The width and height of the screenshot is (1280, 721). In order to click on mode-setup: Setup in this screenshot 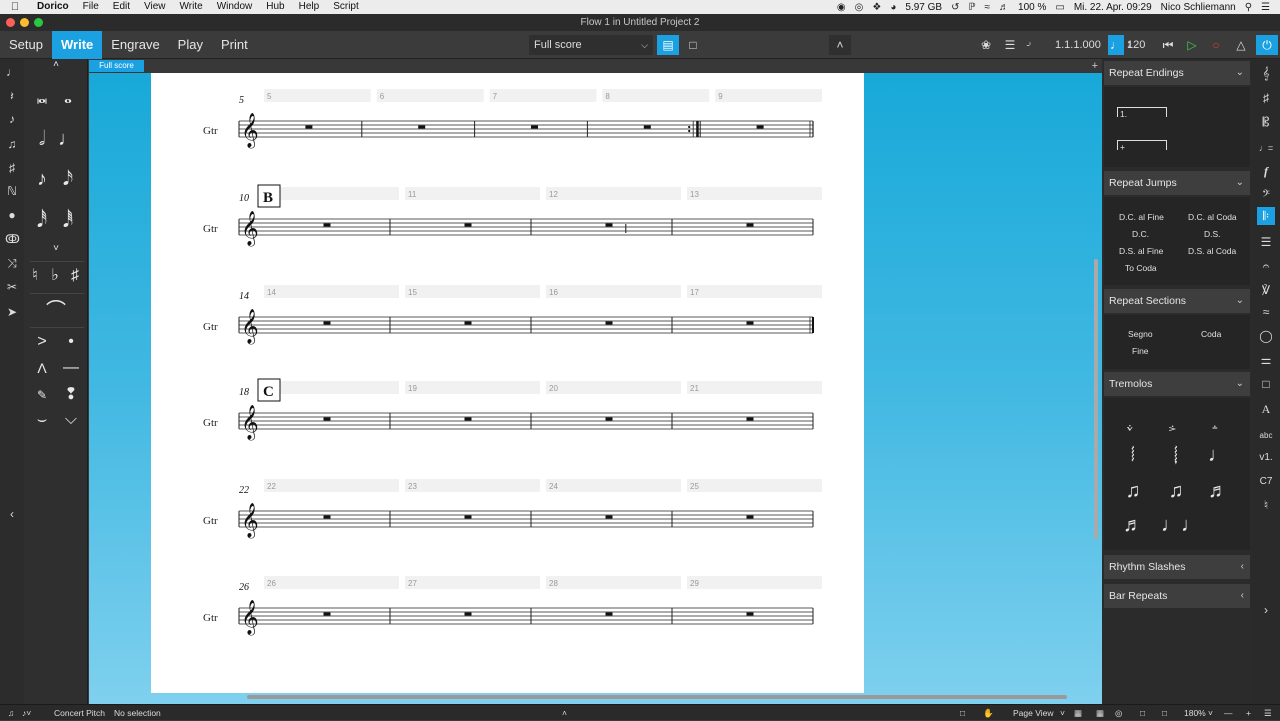, I will do `click(26, 45)`.